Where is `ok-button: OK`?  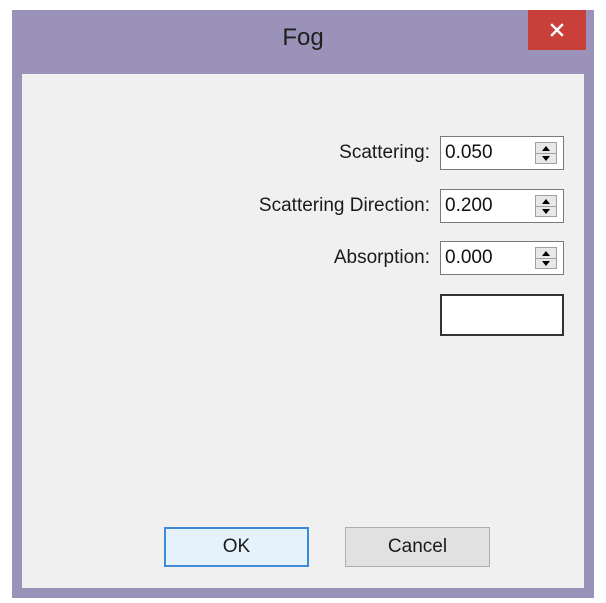
ok-button: OK is located at coordinates (236, 547).